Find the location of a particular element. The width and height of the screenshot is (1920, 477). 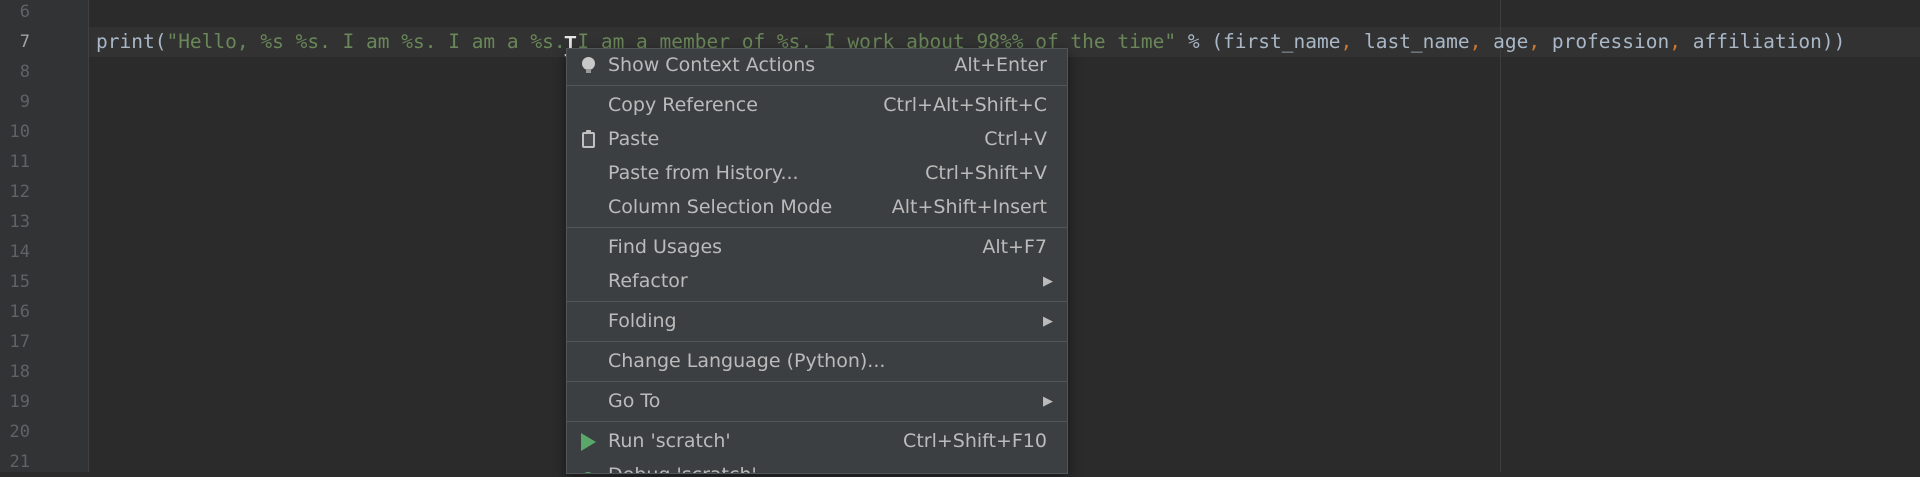

menu-item-label: Copy Reference is located at coordinates (683, 105).